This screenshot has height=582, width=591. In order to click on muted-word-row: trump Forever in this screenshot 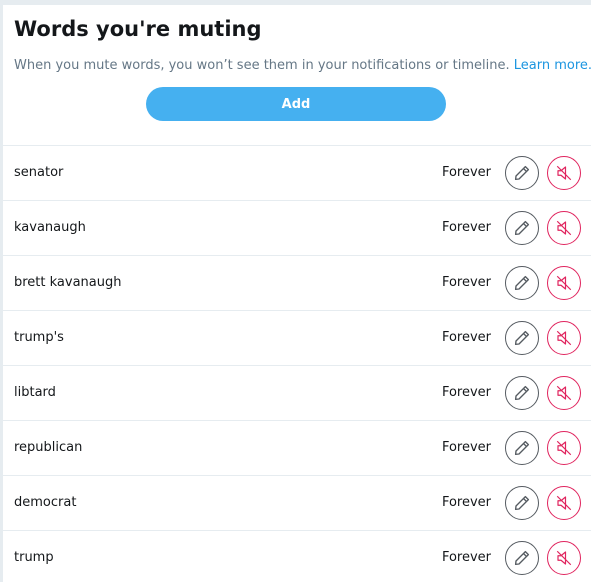, I will do `click(297, 556)`.